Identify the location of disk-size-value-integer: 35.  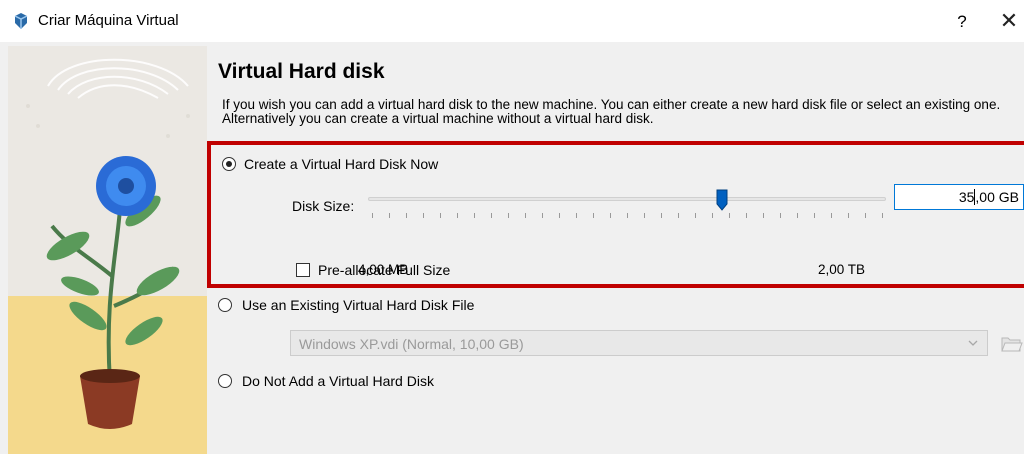
(966, 197).